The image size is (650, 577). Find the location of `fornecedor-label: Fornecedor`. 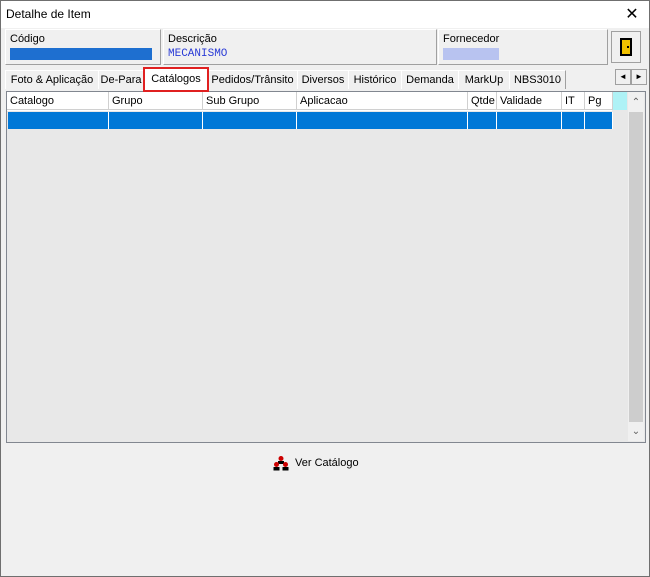

fornecedor-label: Fornecedor is located at coordinates (471, 39).